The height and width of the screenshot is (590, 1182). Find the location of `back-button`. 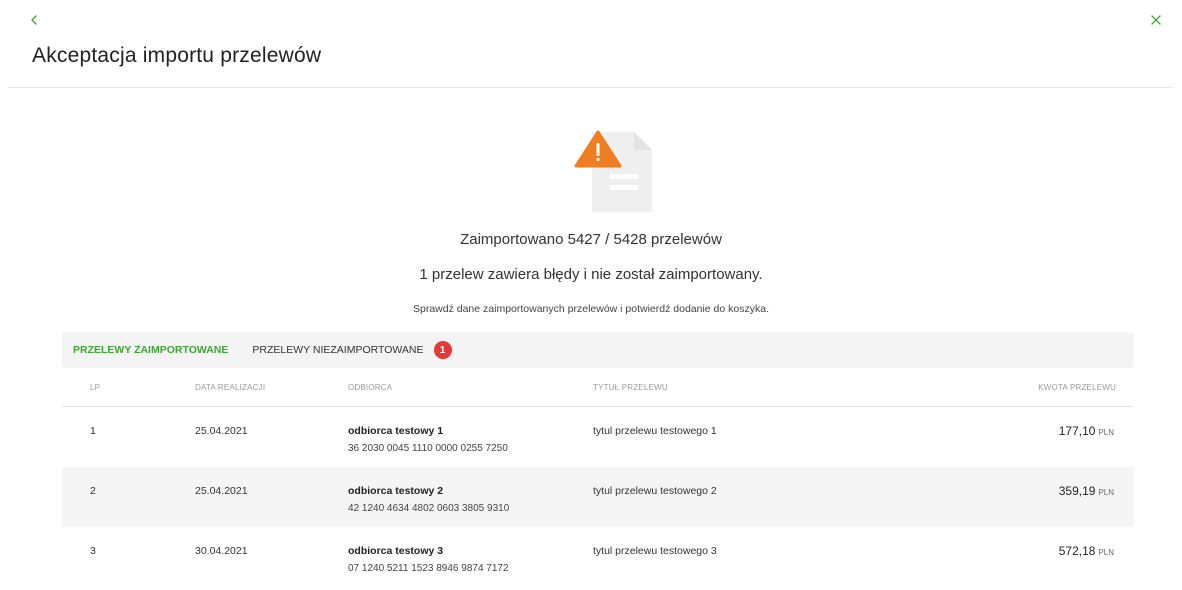

back-button is located at coordinates (34, 20).